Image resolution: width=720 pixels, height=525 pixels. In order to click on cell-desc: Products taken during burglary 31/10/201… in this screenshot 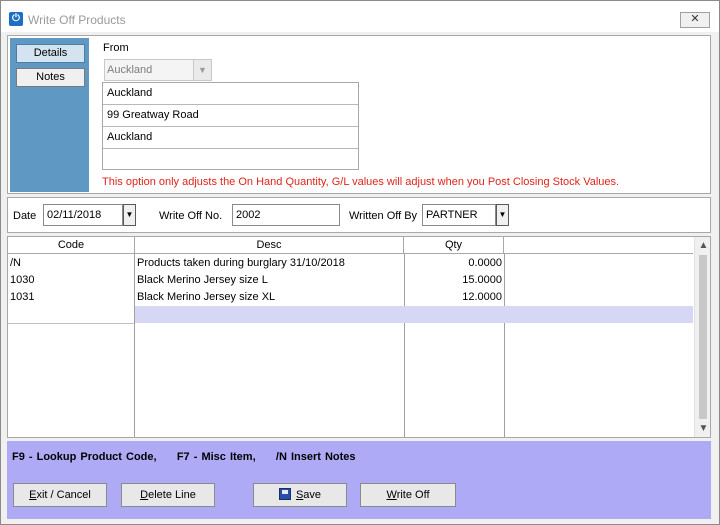, I will do `click(269, 263)`.